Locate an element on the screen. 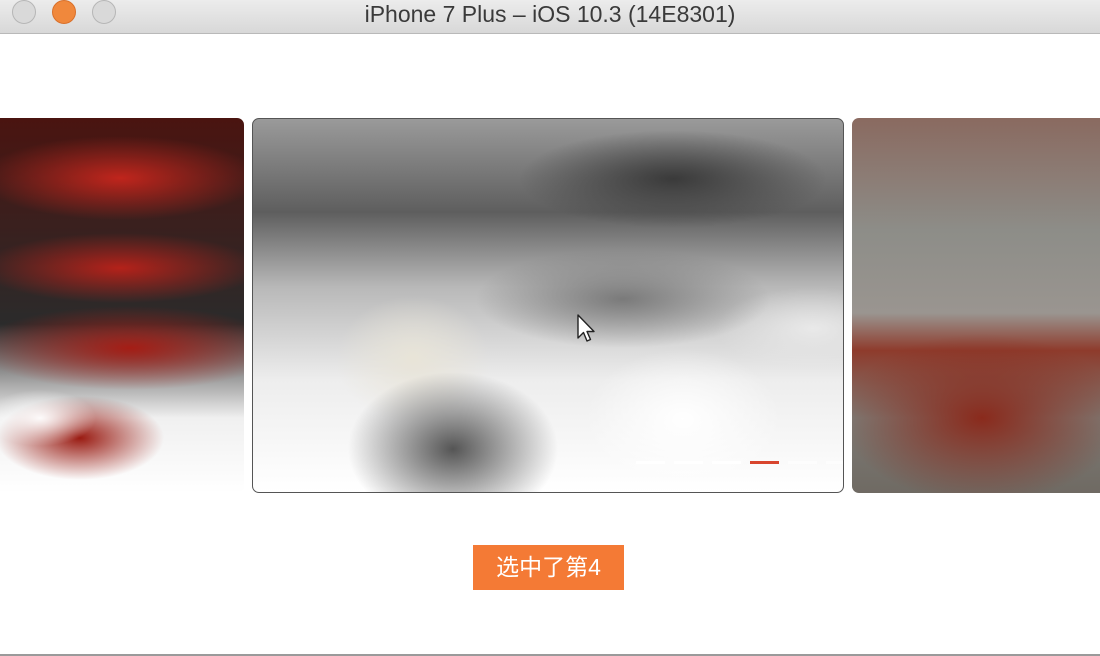 This screenshot has height=656, width=1100. title-bar: iPhone 7 Plus – iOS 10.3 (14E8301) is located at coordinates (550, 17).